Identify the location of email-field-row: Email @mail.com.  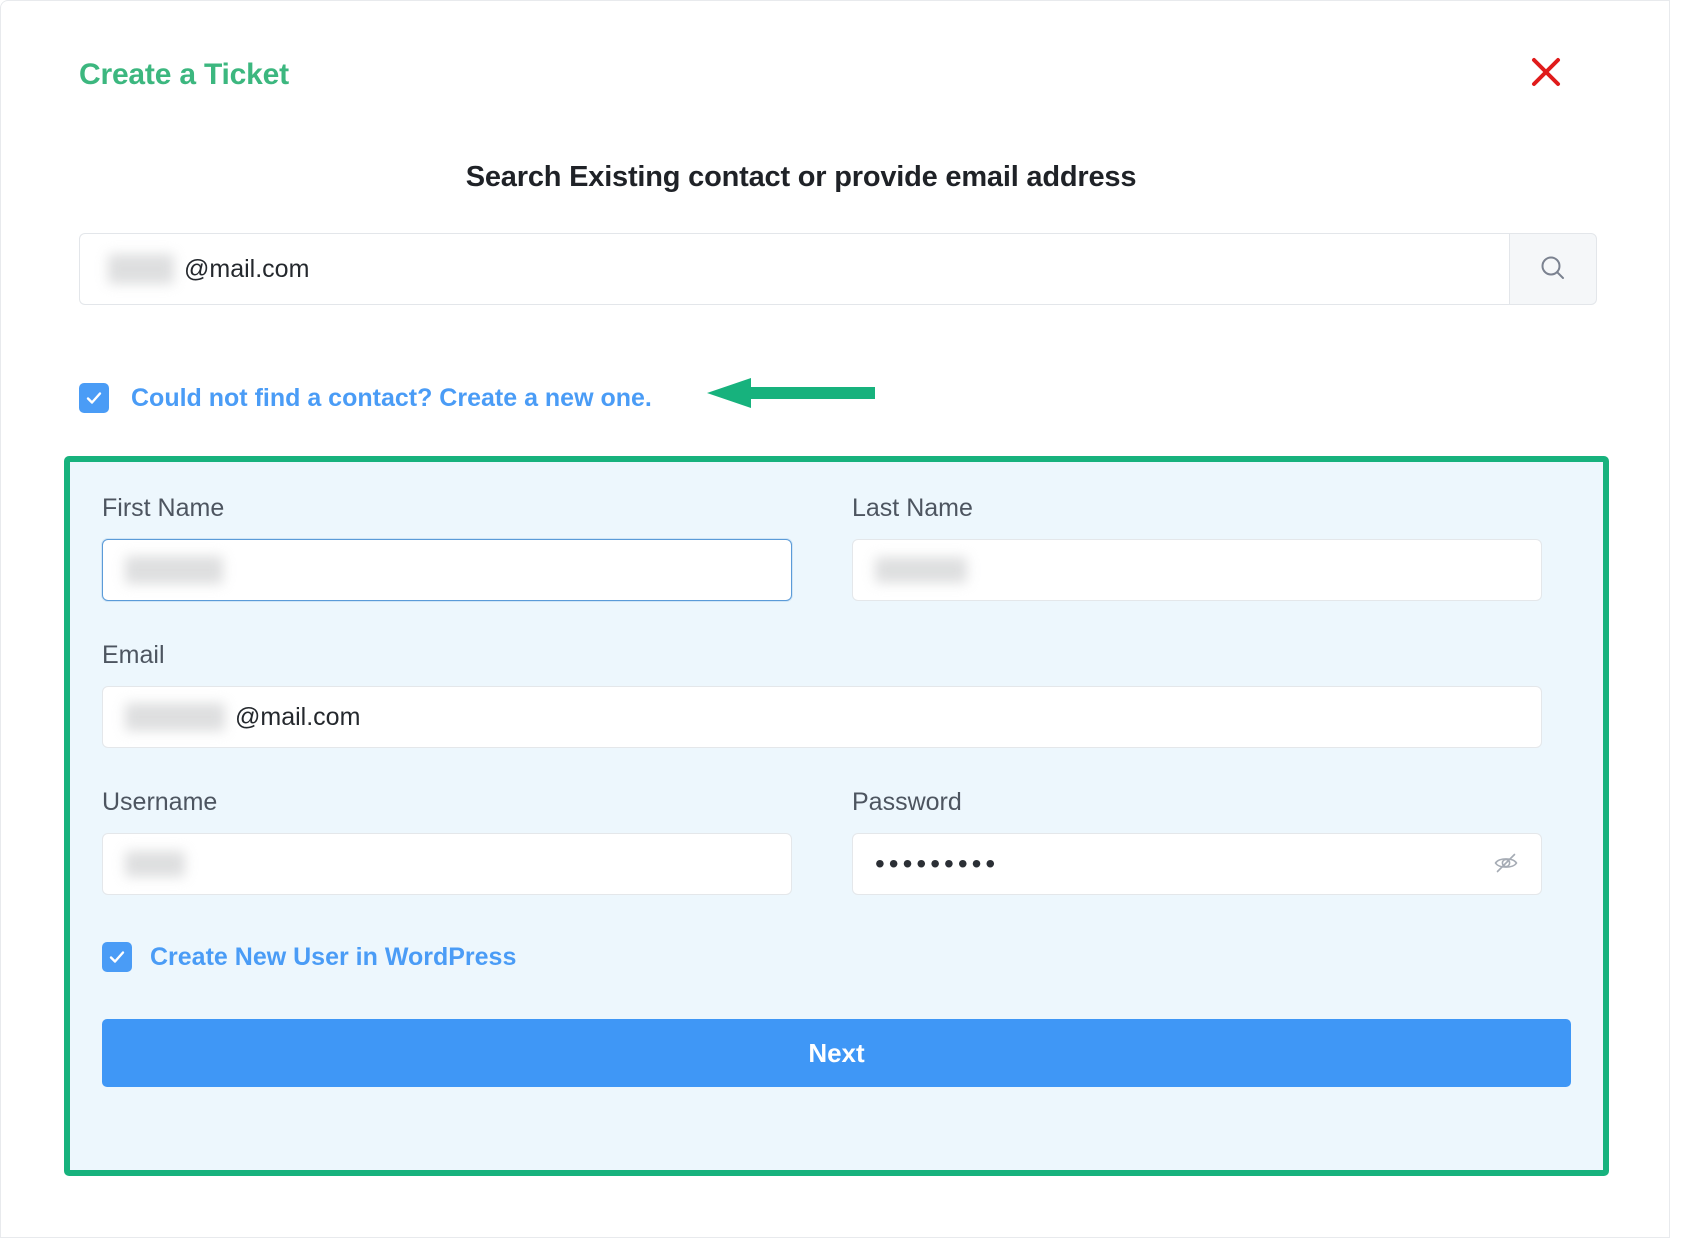
(836, 694).